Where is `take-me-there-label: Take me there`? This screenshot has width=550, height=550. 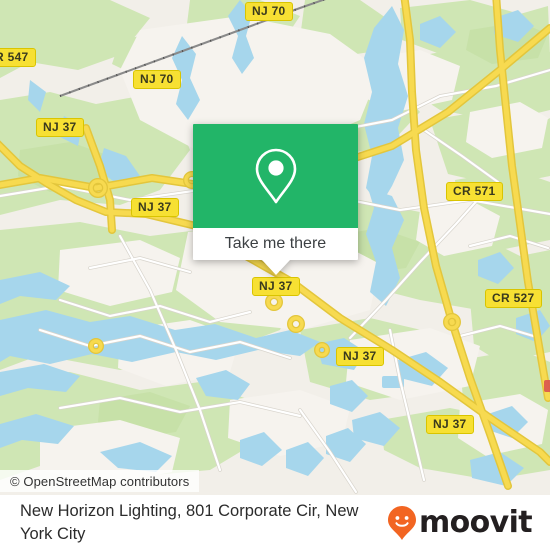 take-me-there-label: Take me there is located at coordinates (275, 243).